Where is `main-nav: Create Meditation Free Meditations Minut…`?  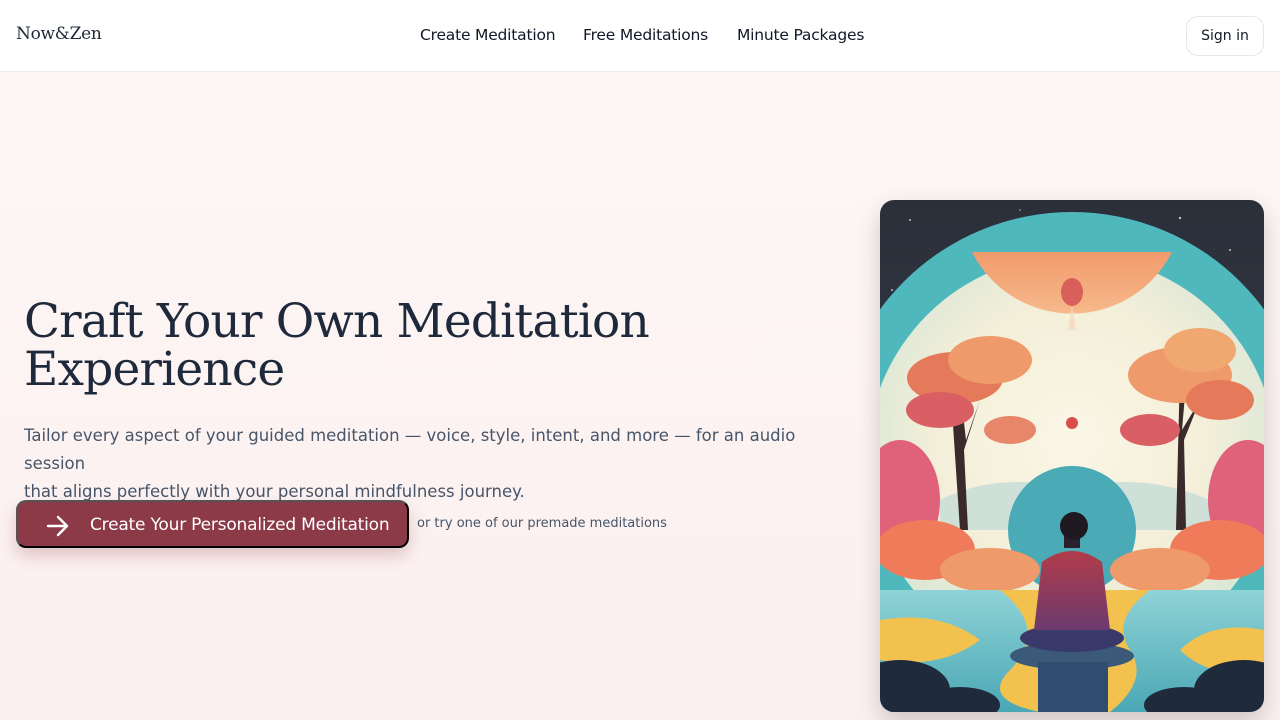 main-nav: Create Meditation Free Meditations Minut… is located at coordinates (640, 37).